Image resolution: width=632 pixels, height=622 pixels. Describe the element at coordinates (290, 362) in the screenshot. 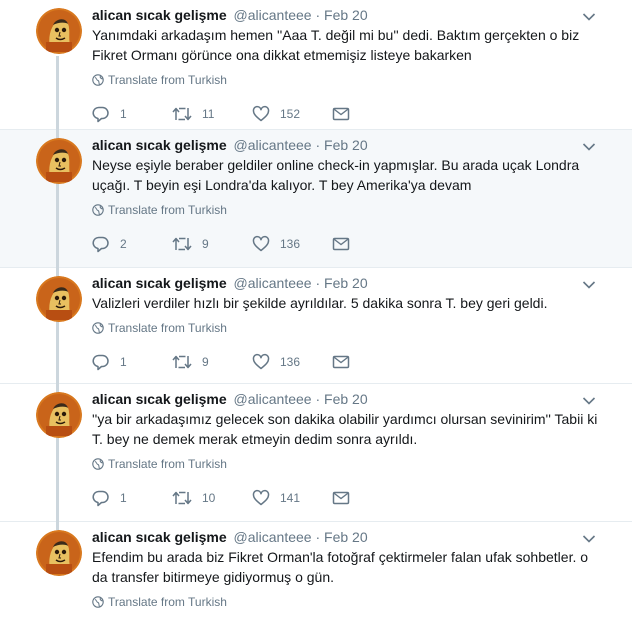

I see `like-count: 136` at that location.